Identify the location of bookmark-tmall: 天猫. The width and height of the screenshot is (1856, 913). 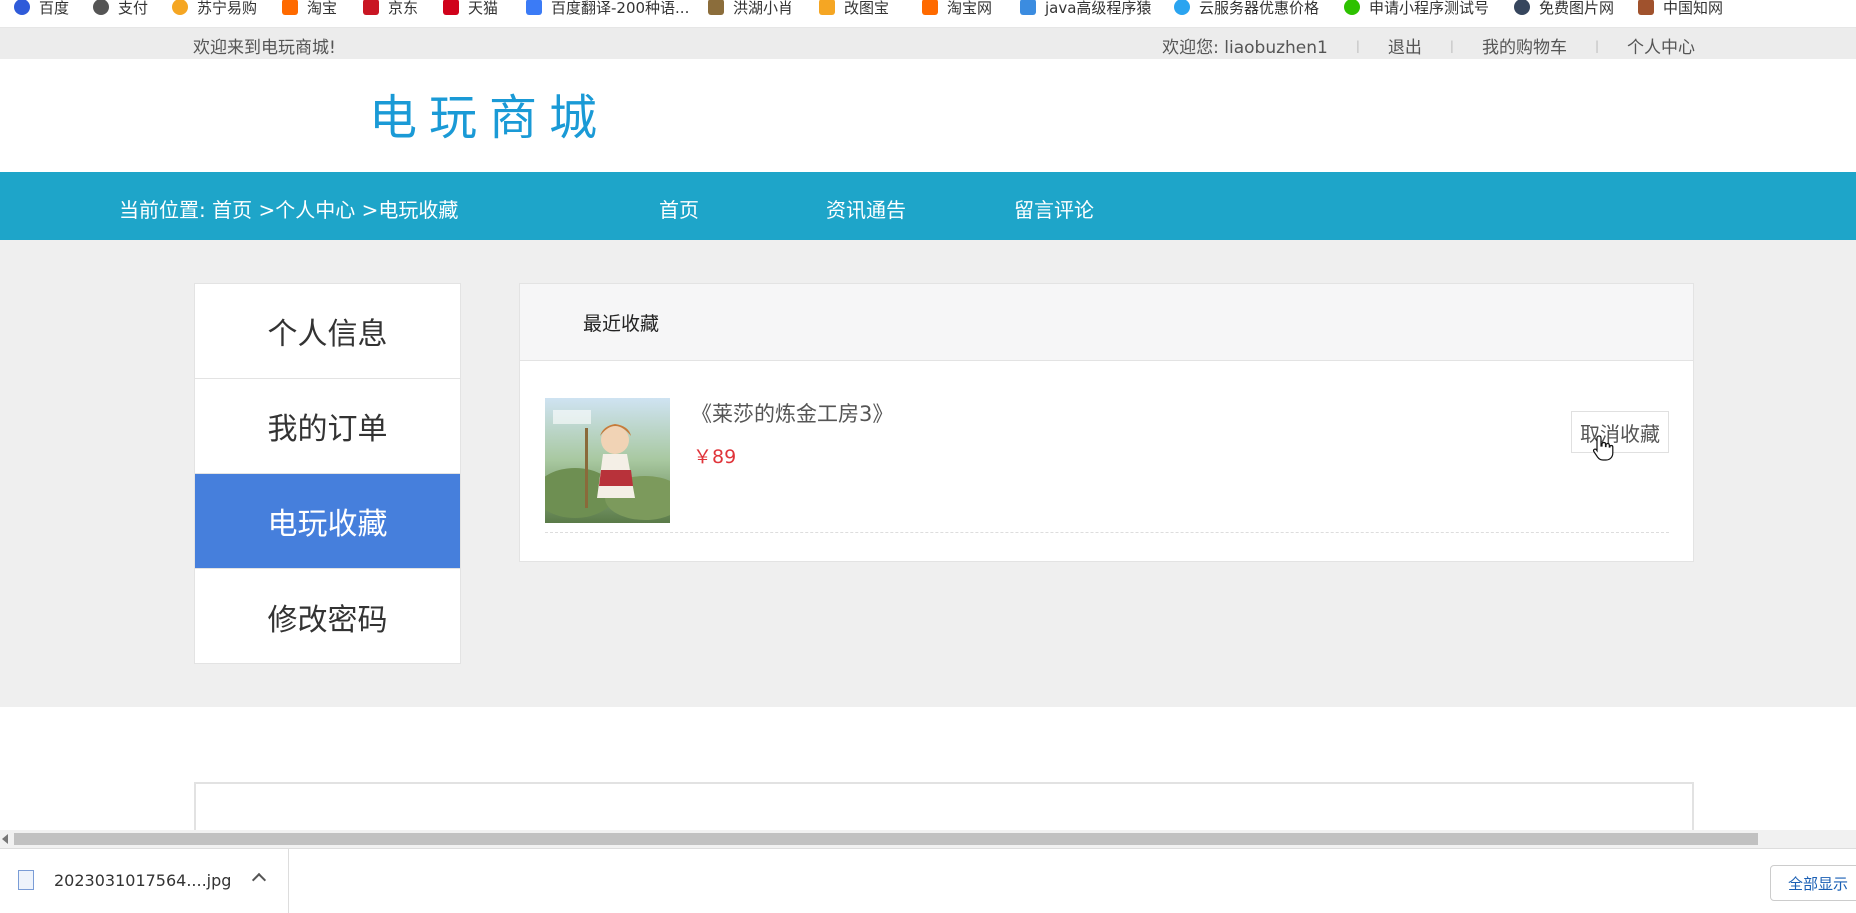
(470, 8).